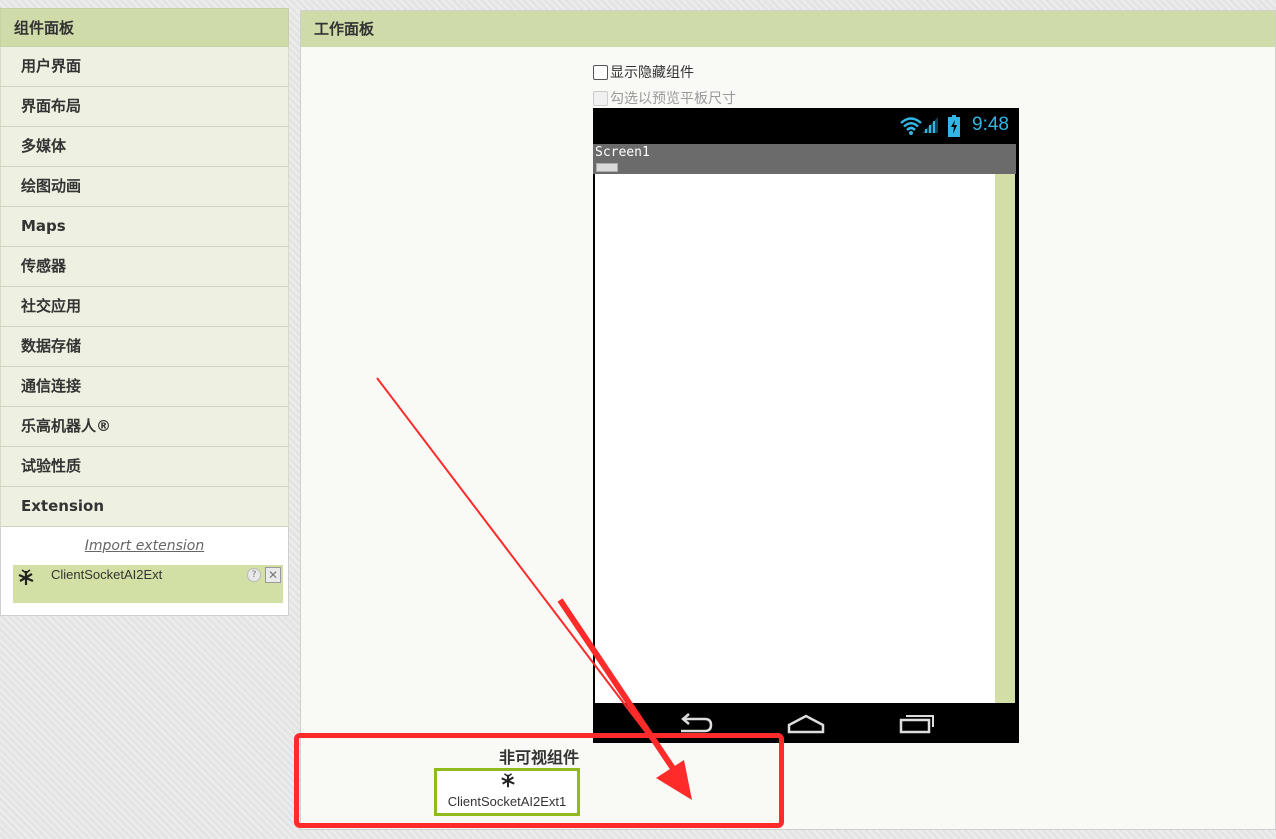 The image size is (1276, 839). What do you see at coordinates (806, 726) in the screenshot?
I see `home-icon` at bounding box center [806, 726].